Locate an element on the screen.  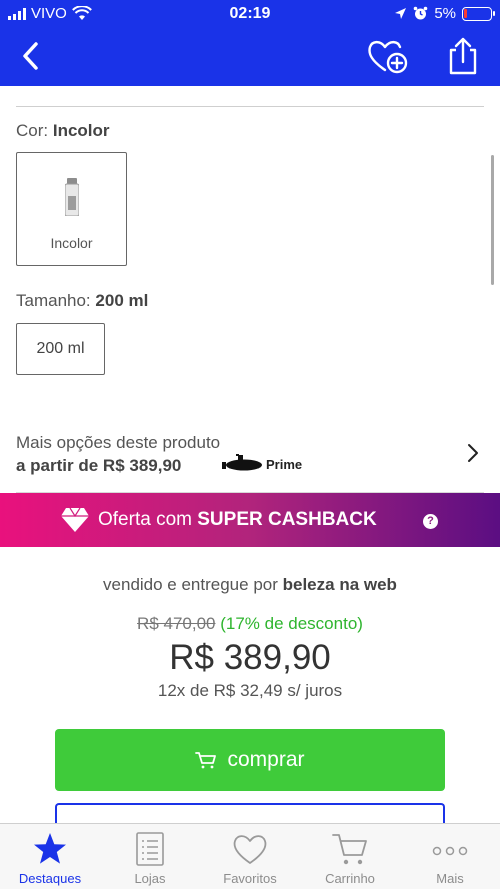
size-label: Tamanho: 200 ml is located at coordinates (82, 301).